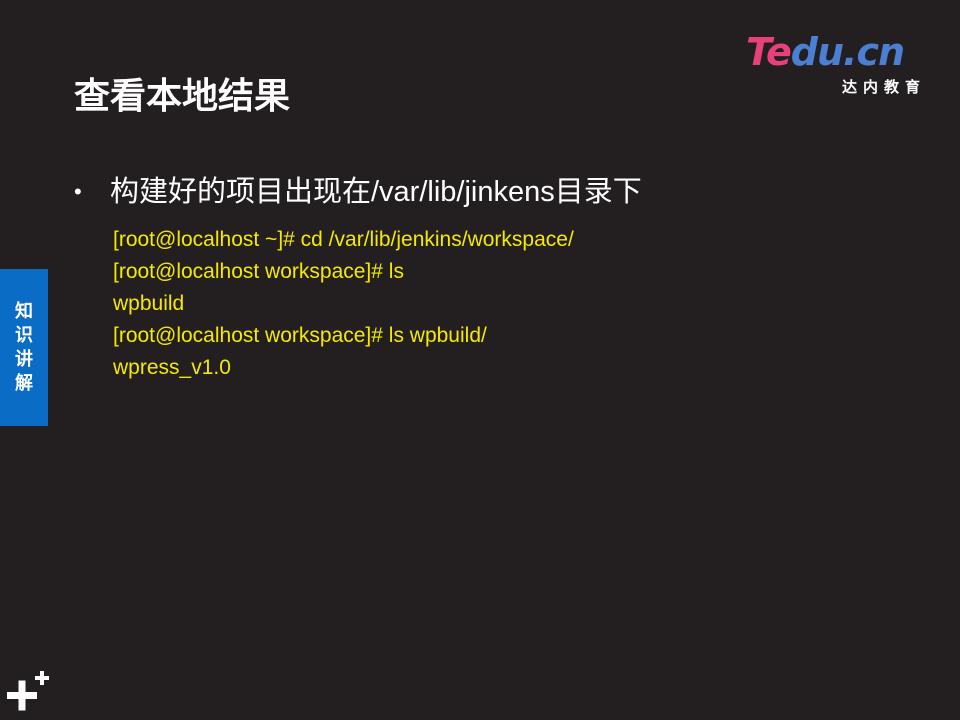  What do you see at coordinates (847, 52) in the screenshot?
I see `logo-brand-rest: du.cn` at bounding box center [847, 52].